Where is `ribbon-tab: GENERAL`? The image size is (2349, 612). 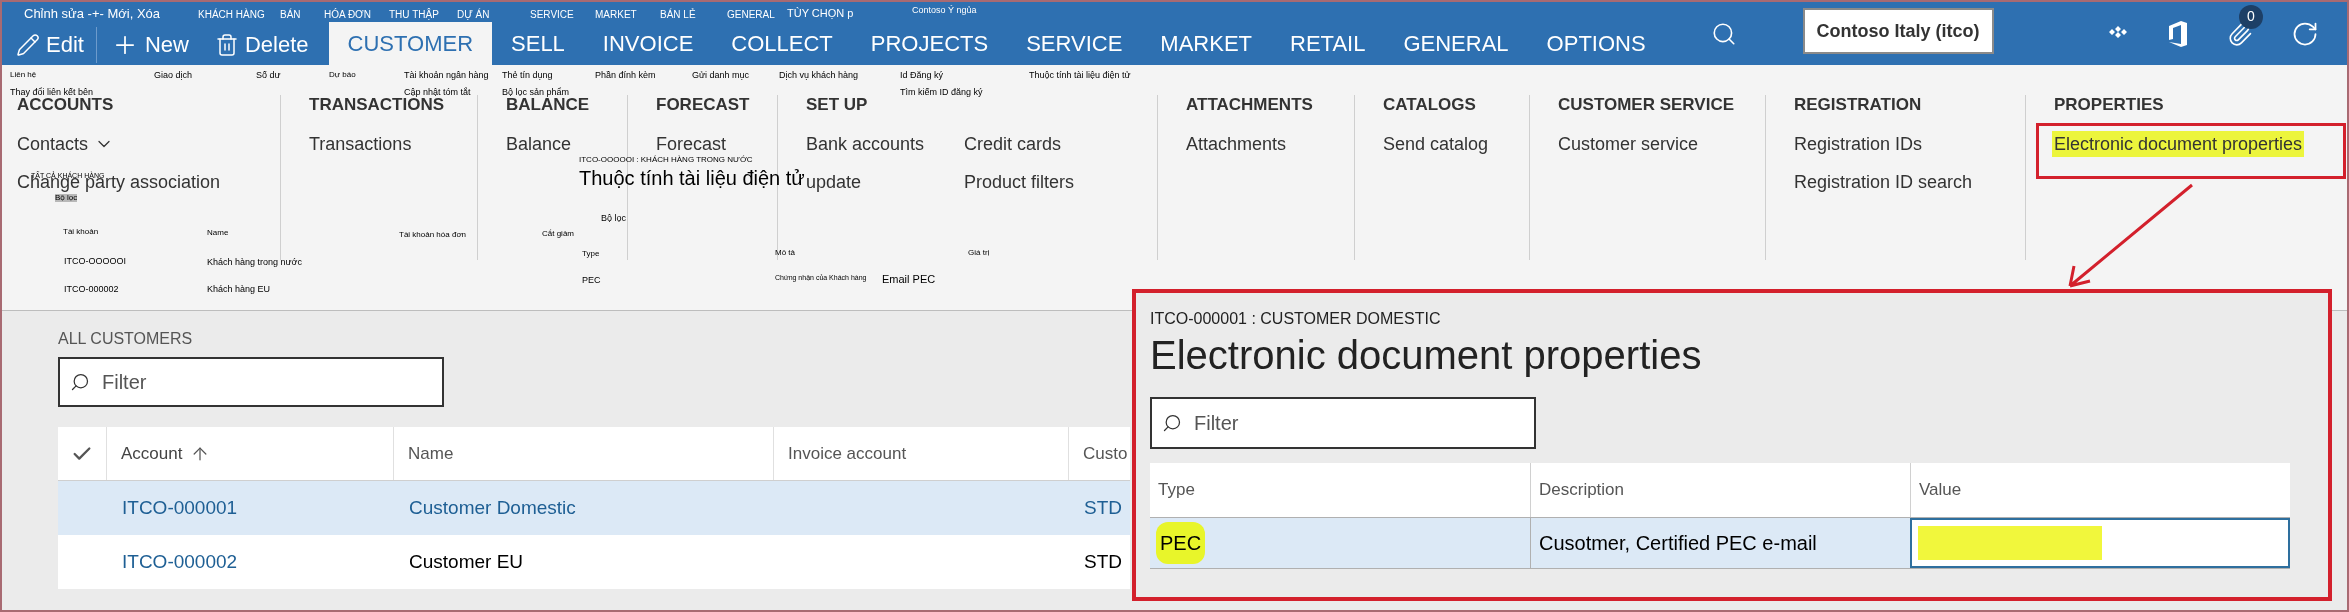
ribbon-tab: GENERAL is located at coordinates (1456, 43).